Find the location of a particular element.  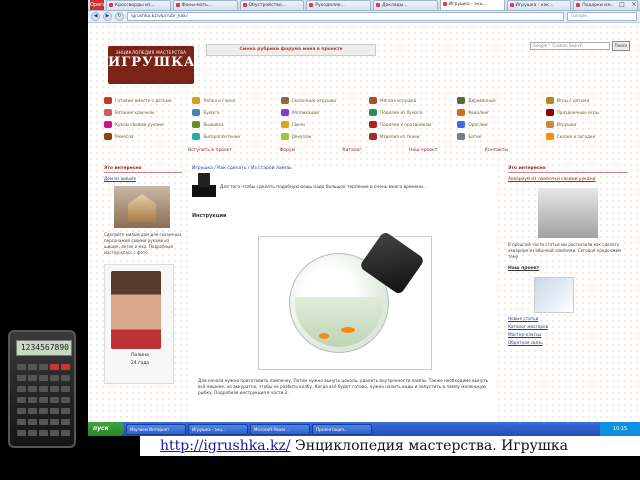

maximize-icon: □ is located at coordinates (622, 4).